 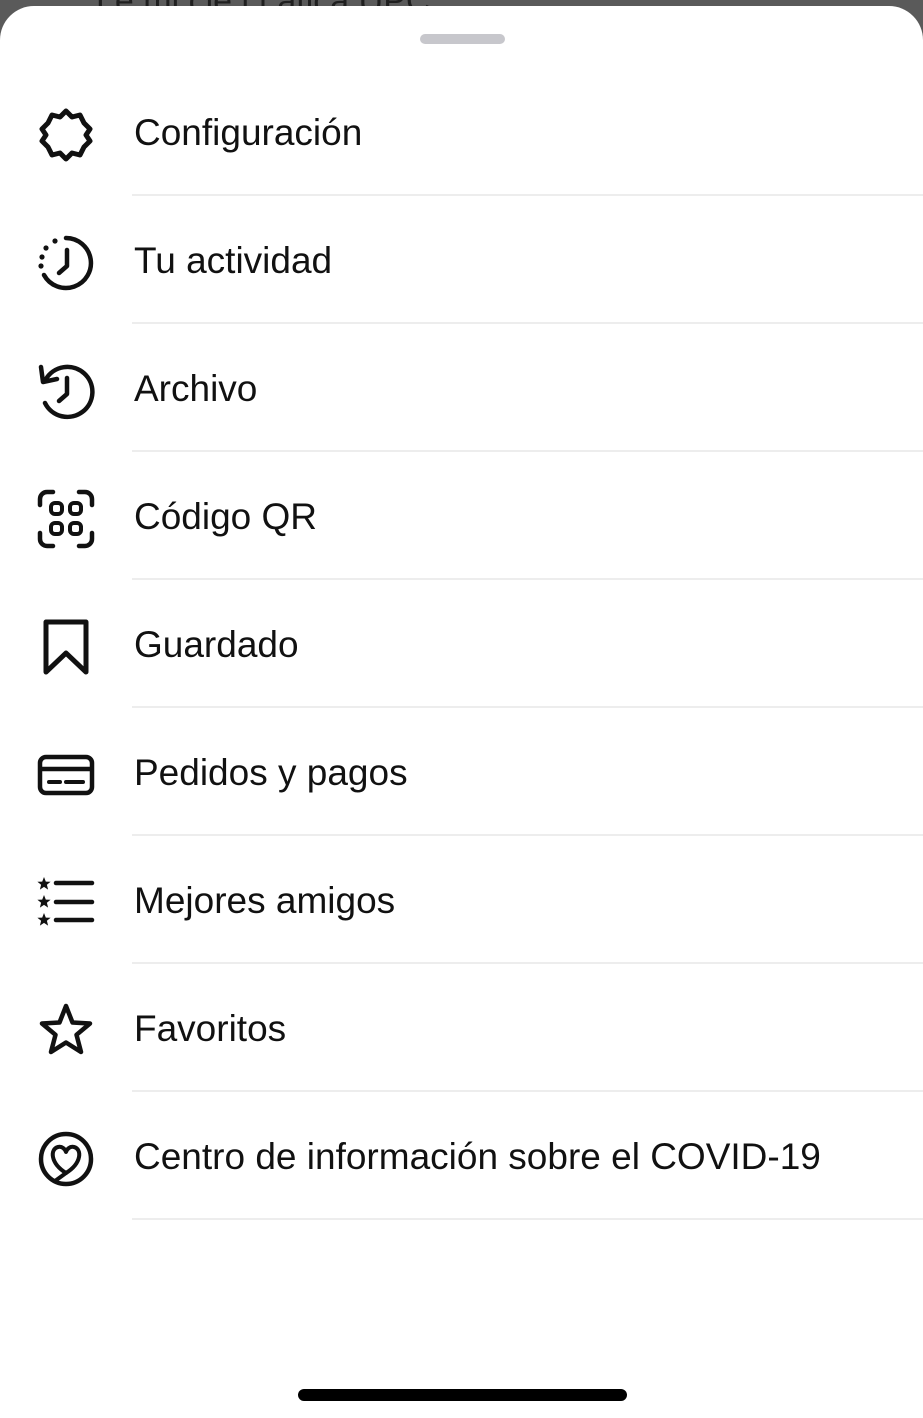 What do you see at coordinates (66, 519) in the screenshot?
I see `qr-code-icon` at bounding box center [66, 519].